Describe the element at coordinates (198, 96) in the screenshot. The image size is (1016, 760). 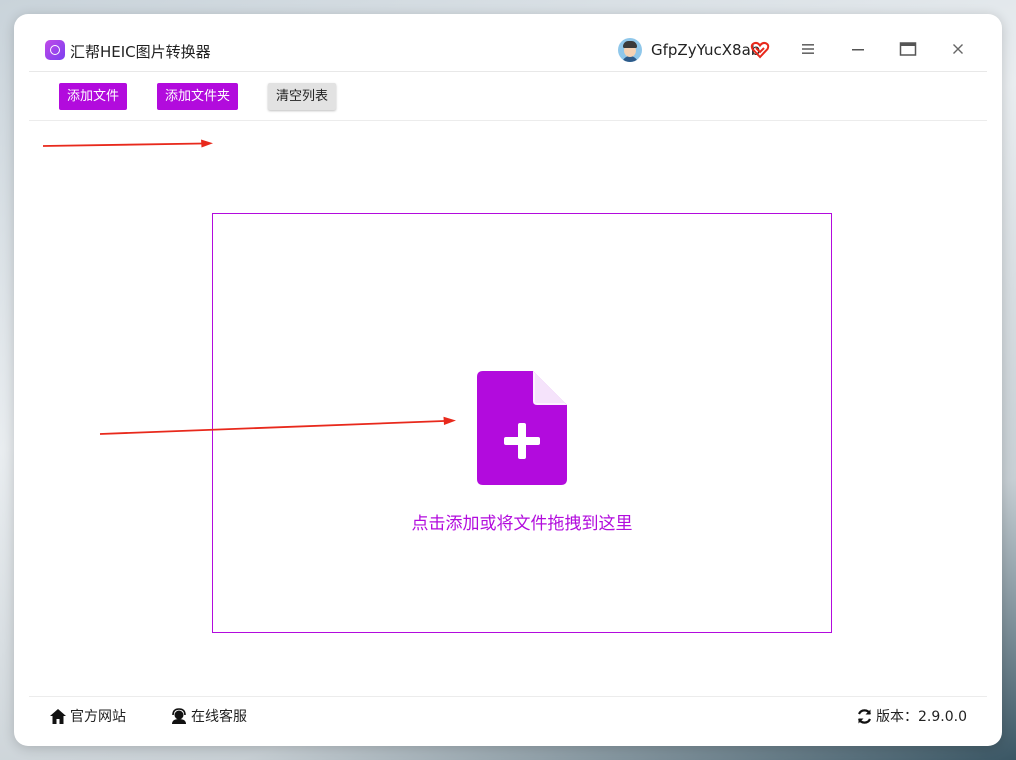
I see `add-folder-button: 添加文件夹` at that location.